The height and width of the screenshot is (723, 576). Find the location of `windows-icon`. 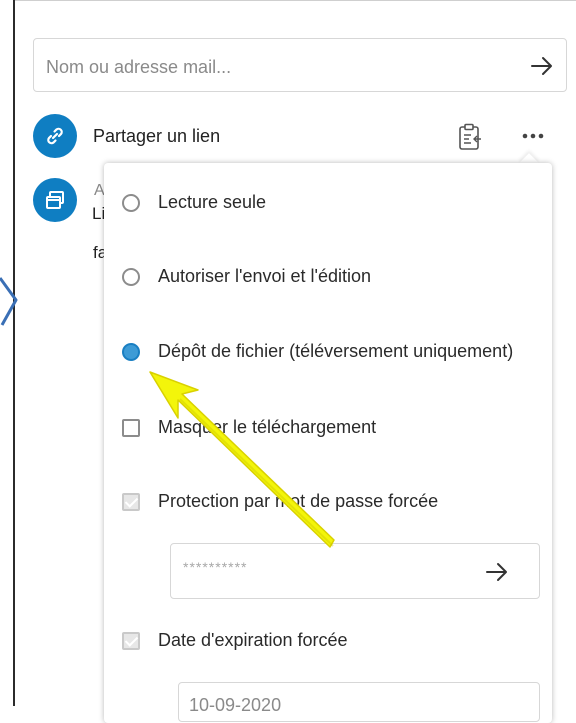

windows-icon is located at coordinates (55, 200).